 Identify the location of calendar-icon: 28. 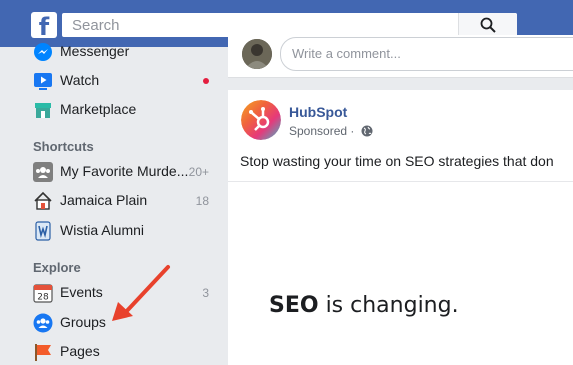
(43, 293).